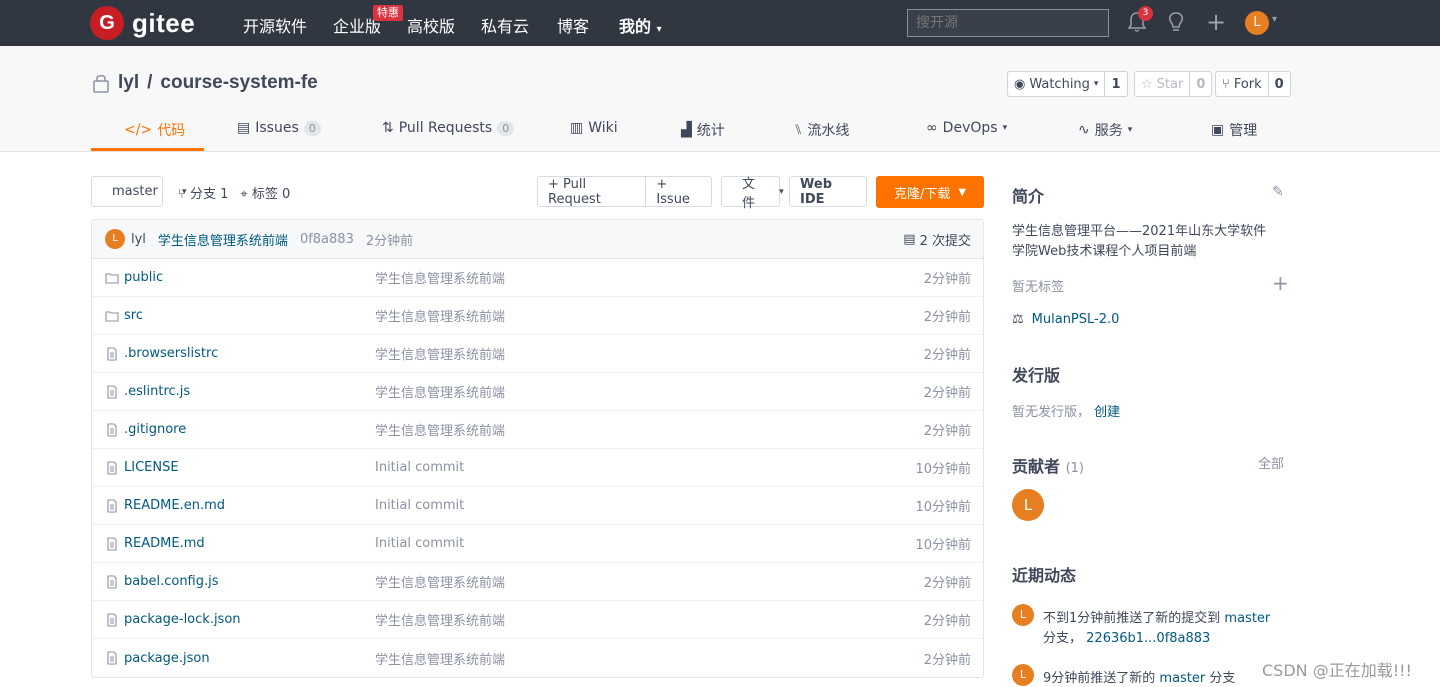 This screenshot has height=687, width=1440. I want to click on tab-manage: ▣ 管理, so click(1234, 130).